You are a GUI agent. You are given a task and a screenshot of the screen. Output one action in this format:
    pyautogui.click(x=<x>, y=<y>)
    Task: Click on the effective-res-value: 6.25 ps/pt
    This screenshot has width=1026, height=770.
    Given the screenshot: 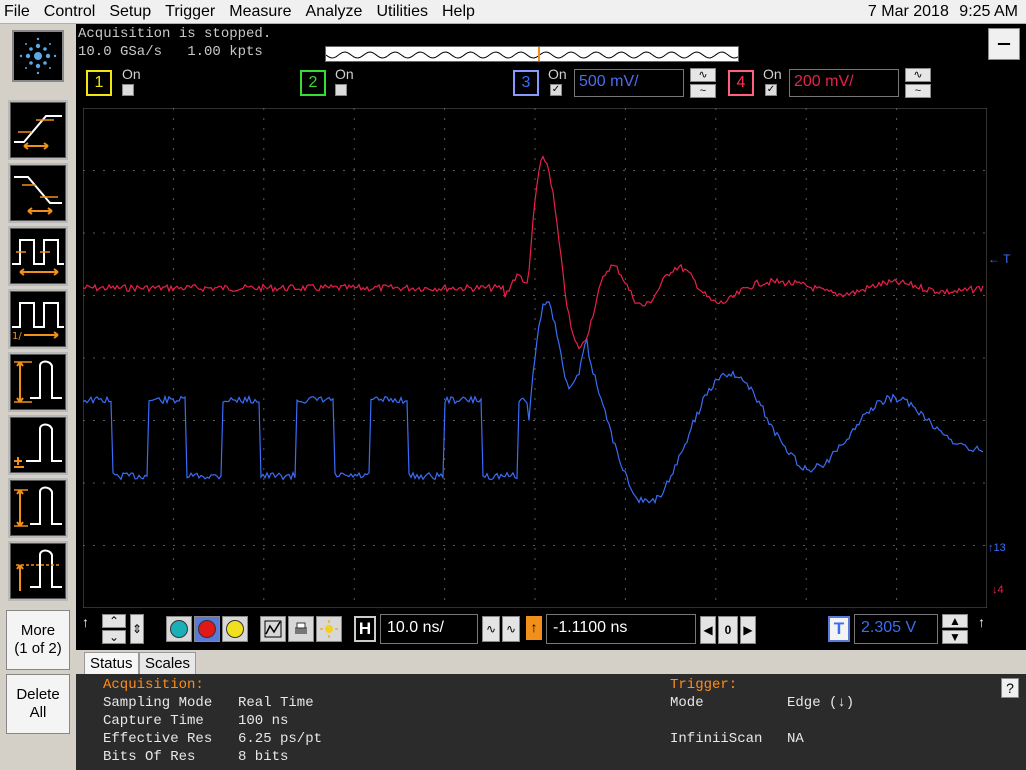 What is the action you would take?
    pyautogui.click(x=280, y=739)
    